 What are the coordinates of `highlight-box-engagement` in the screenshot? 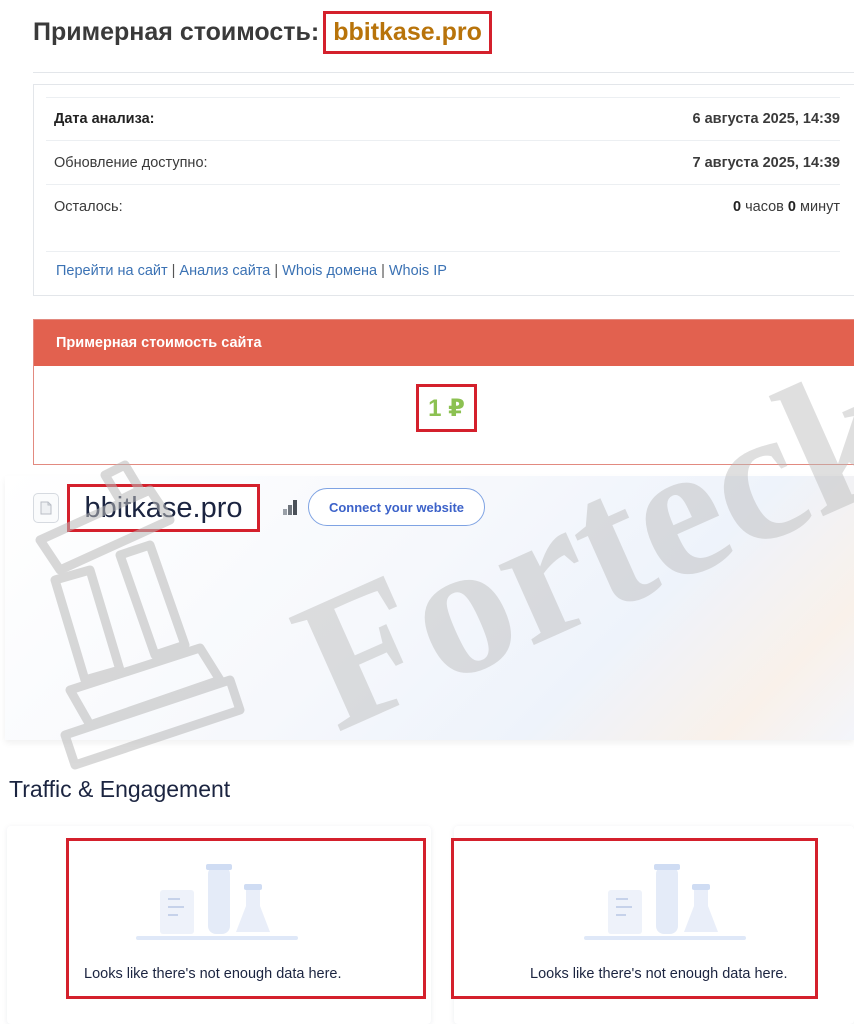 It's located at (634, 918).